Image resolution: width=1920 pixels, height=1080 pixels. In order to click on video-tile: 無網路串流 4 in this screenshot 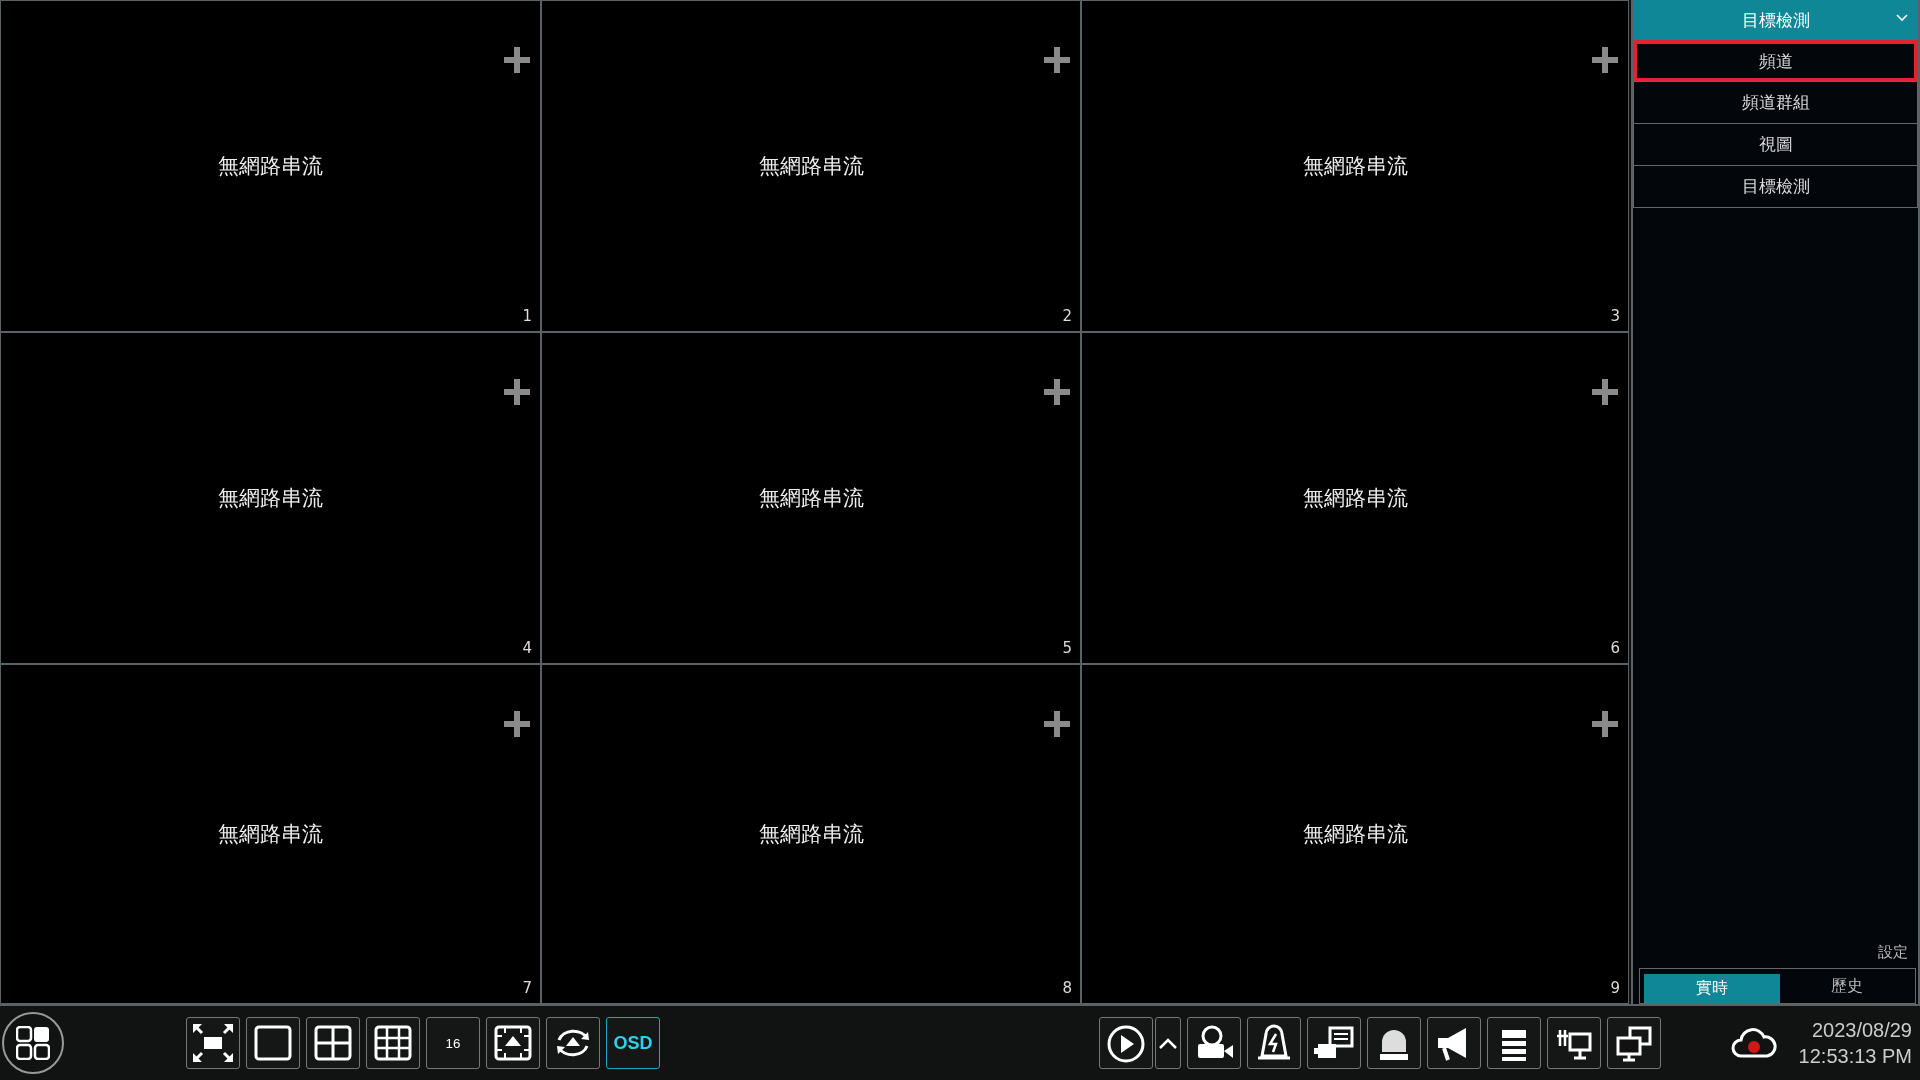, I will do `click(270, 498)`.